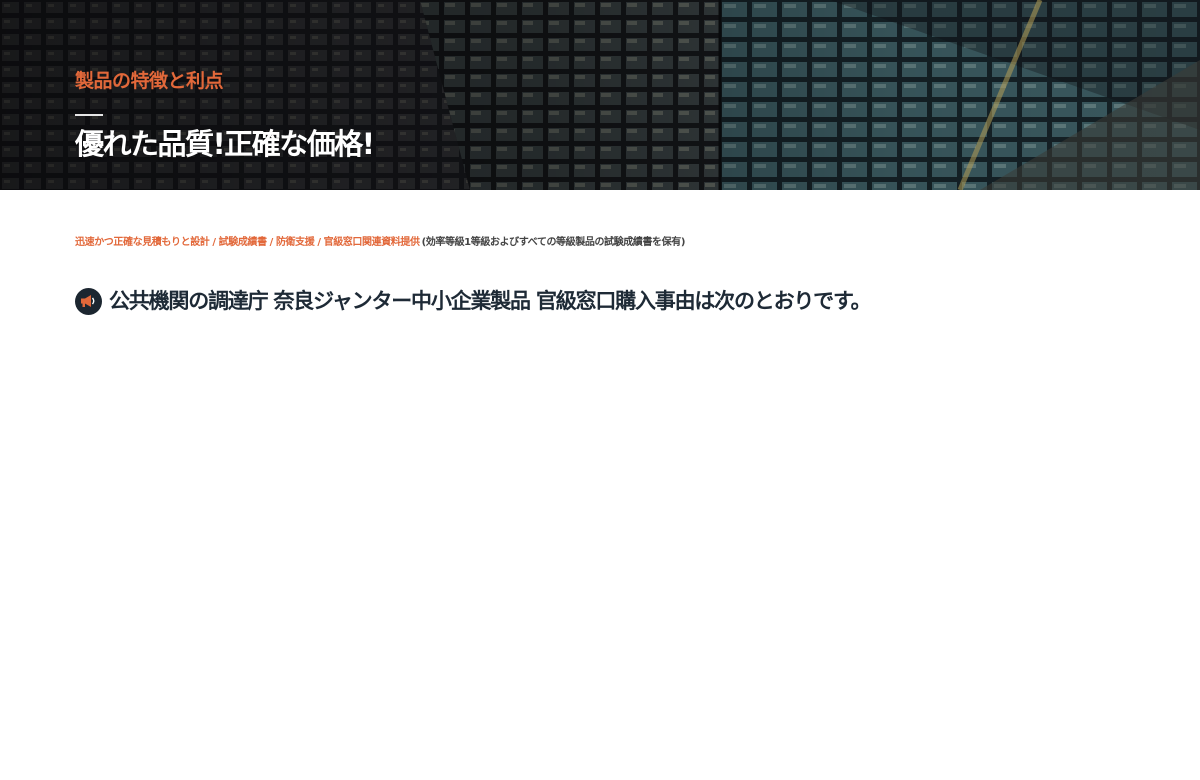 This screenshot has width=1200, height=780. Describe the element at coordinates (553, 242) in the screenshot. I see `services-note: (効率等級1等級およびすべての等級製品の試験成績書を保有)` at that location.